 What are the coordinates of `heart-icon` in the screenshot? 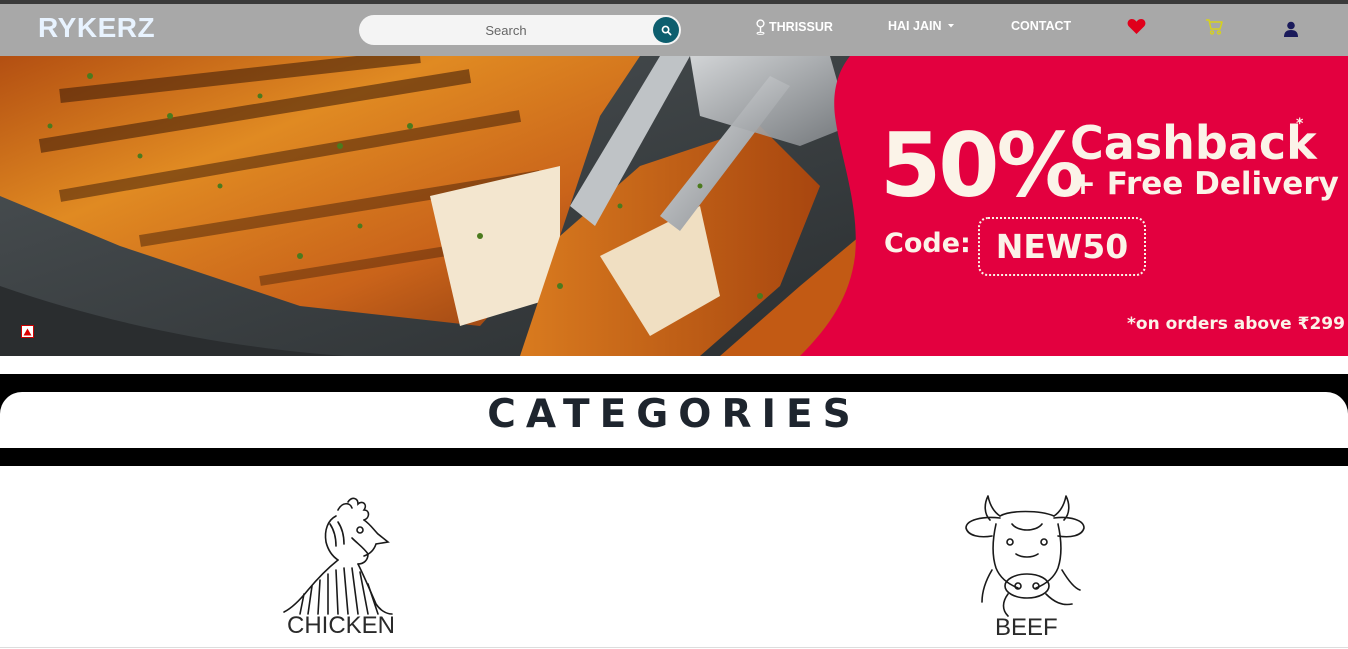 It's located at (1136, 26).